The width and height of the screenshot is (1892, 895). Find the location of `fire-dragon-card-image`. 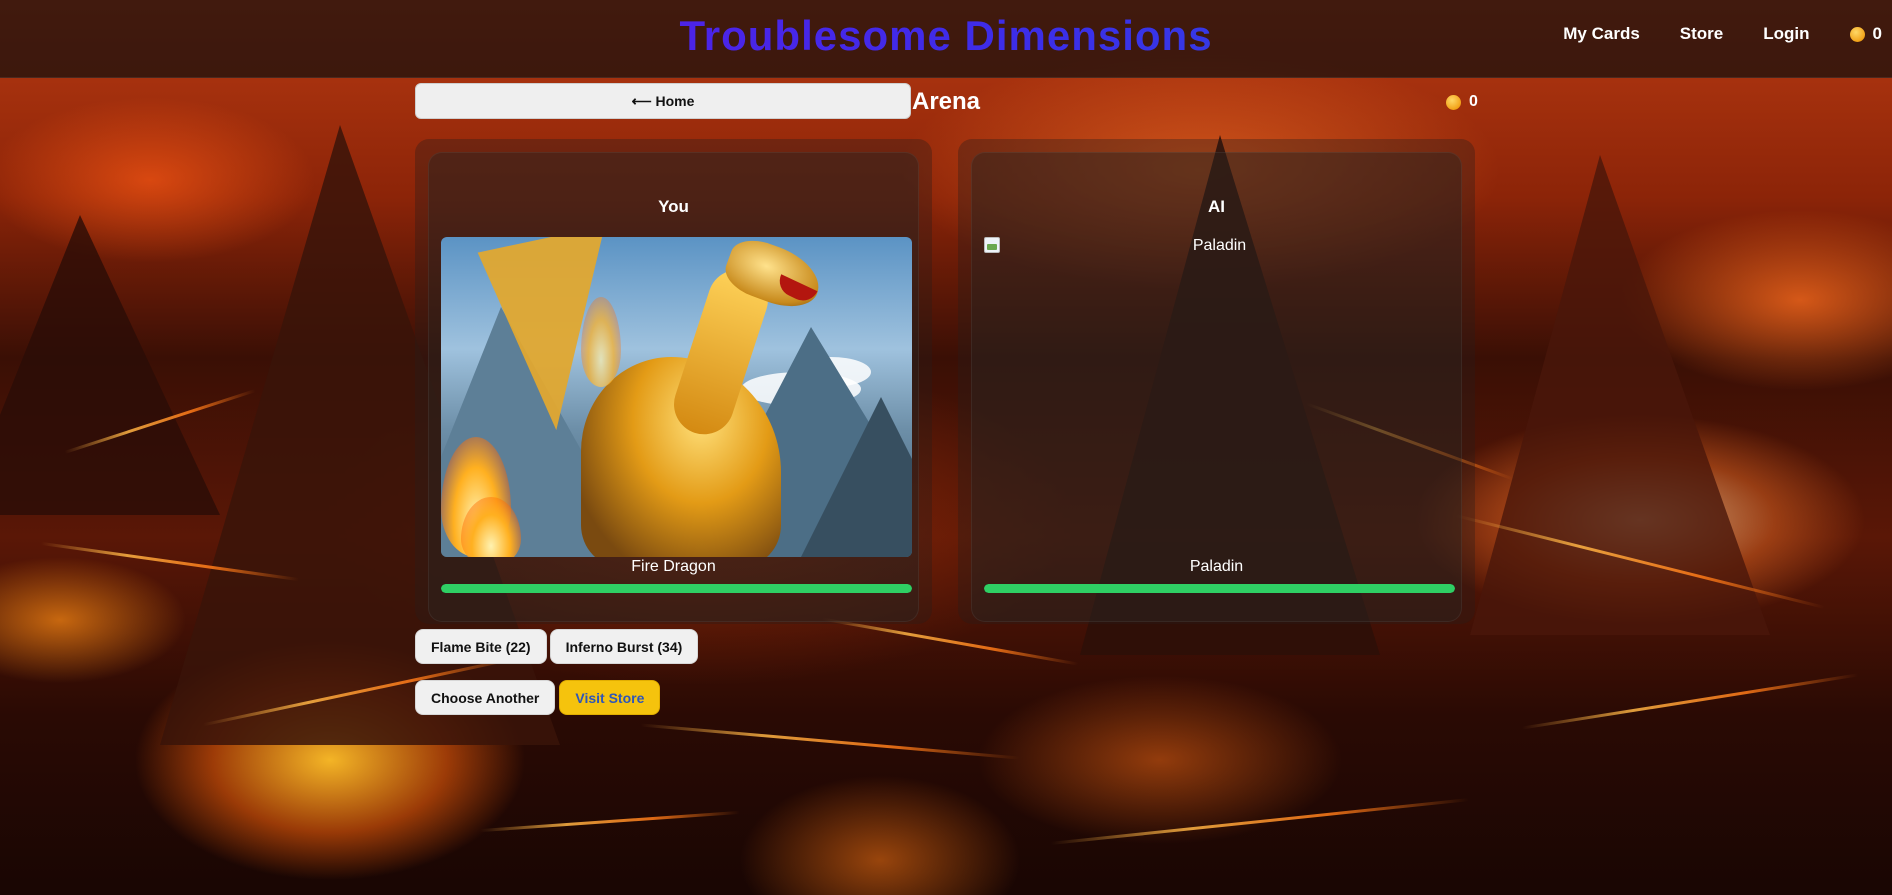

fire-dragon-card-image is located at coordinates (676, 397).